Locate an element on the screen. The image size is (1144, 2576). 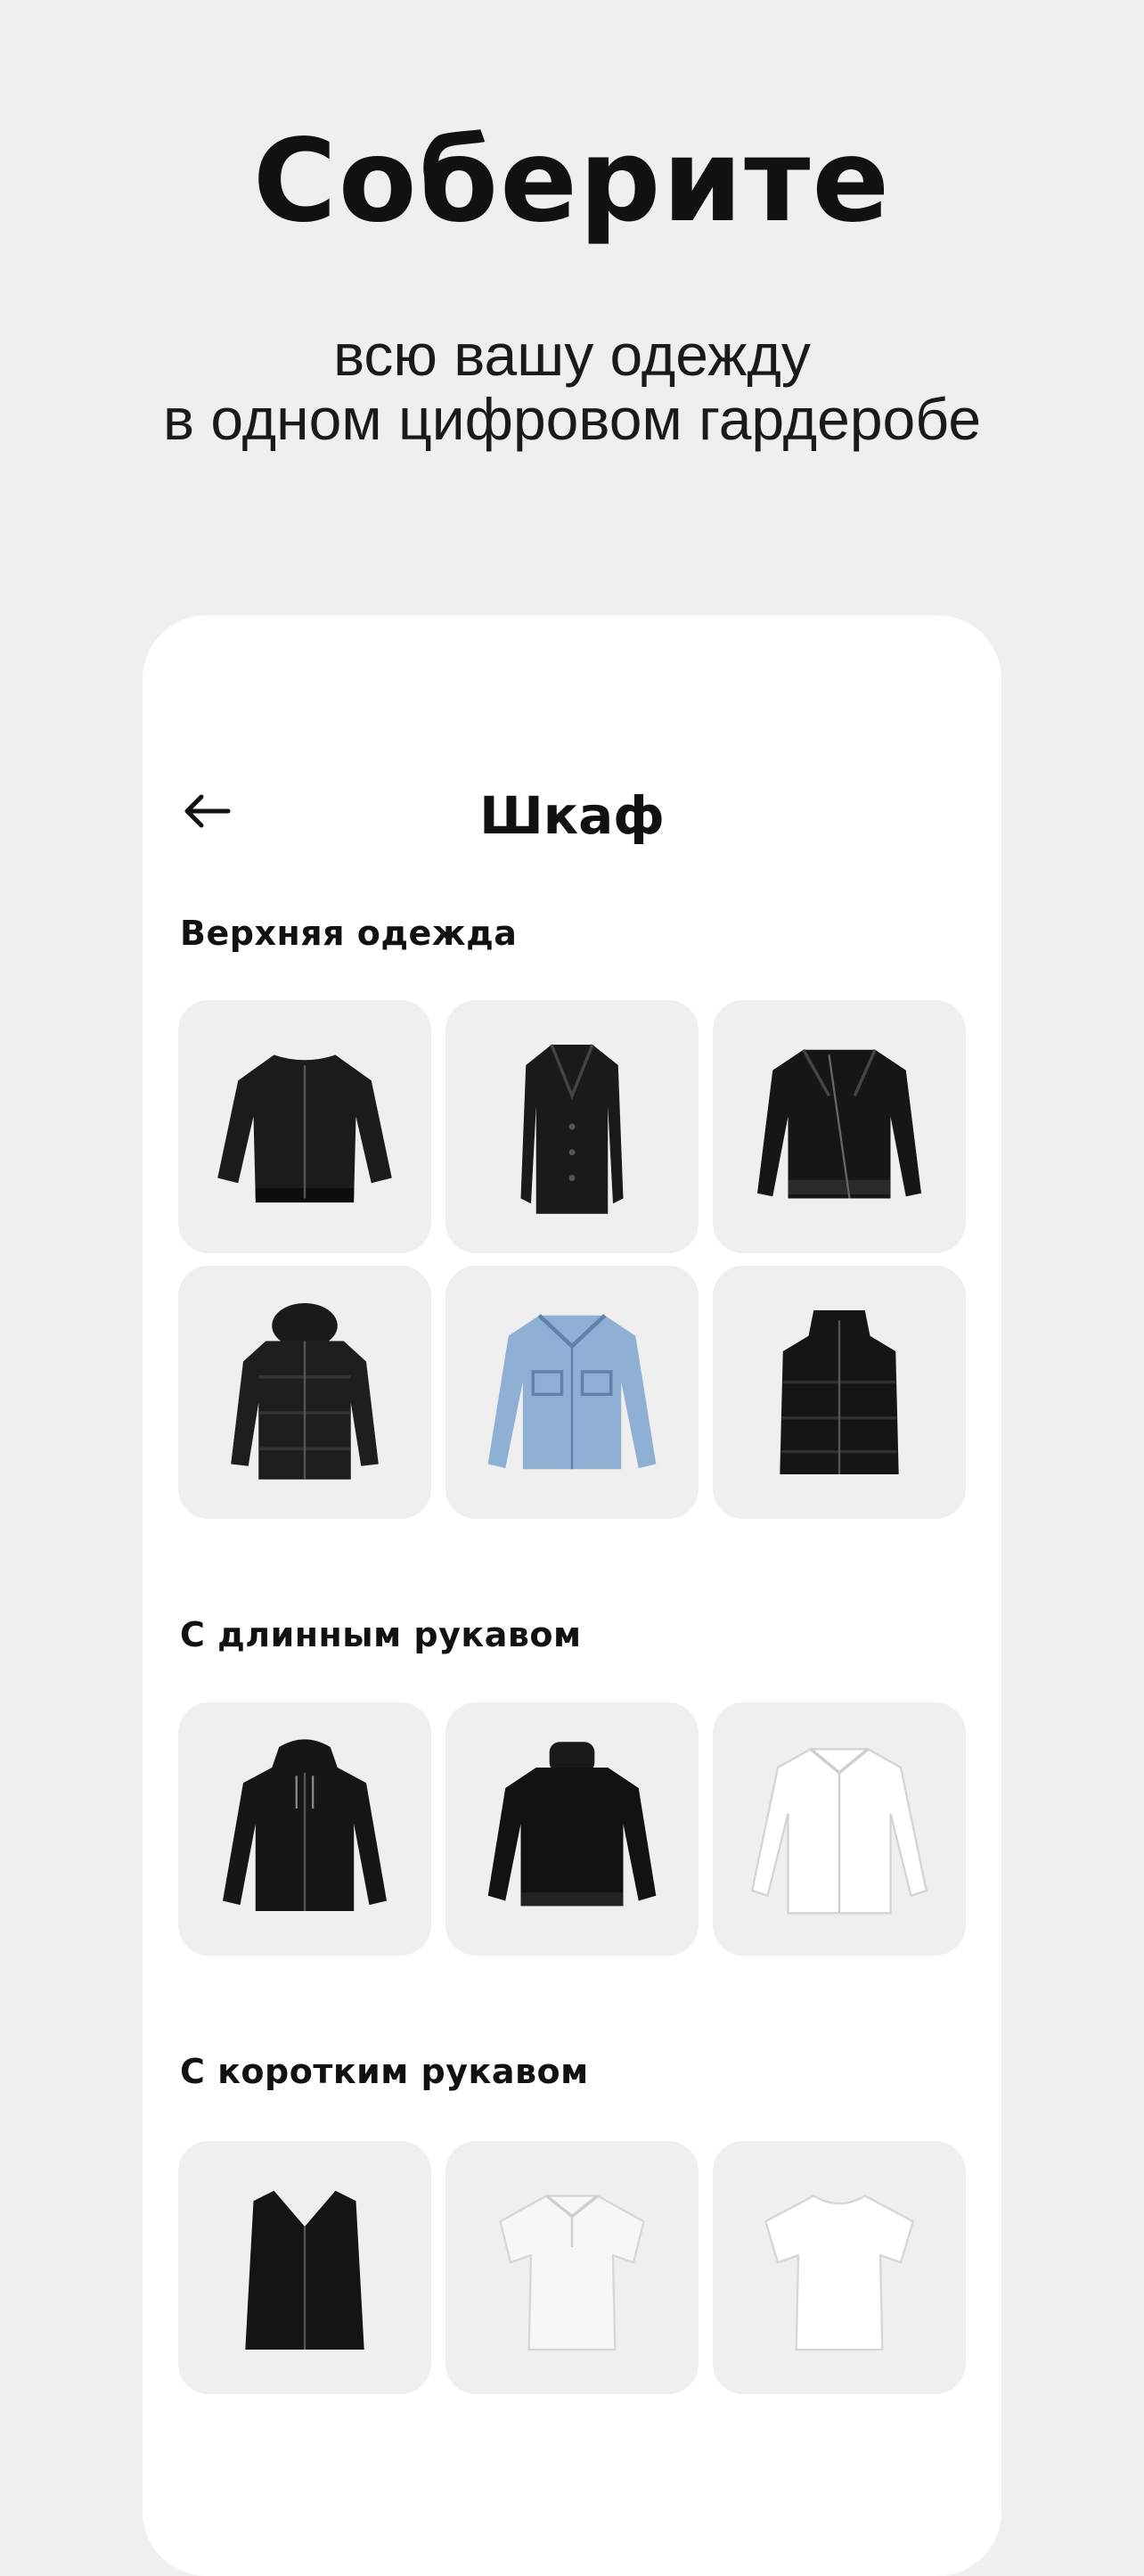
screen-title: Шкаф is located at coordinates (572, 815).